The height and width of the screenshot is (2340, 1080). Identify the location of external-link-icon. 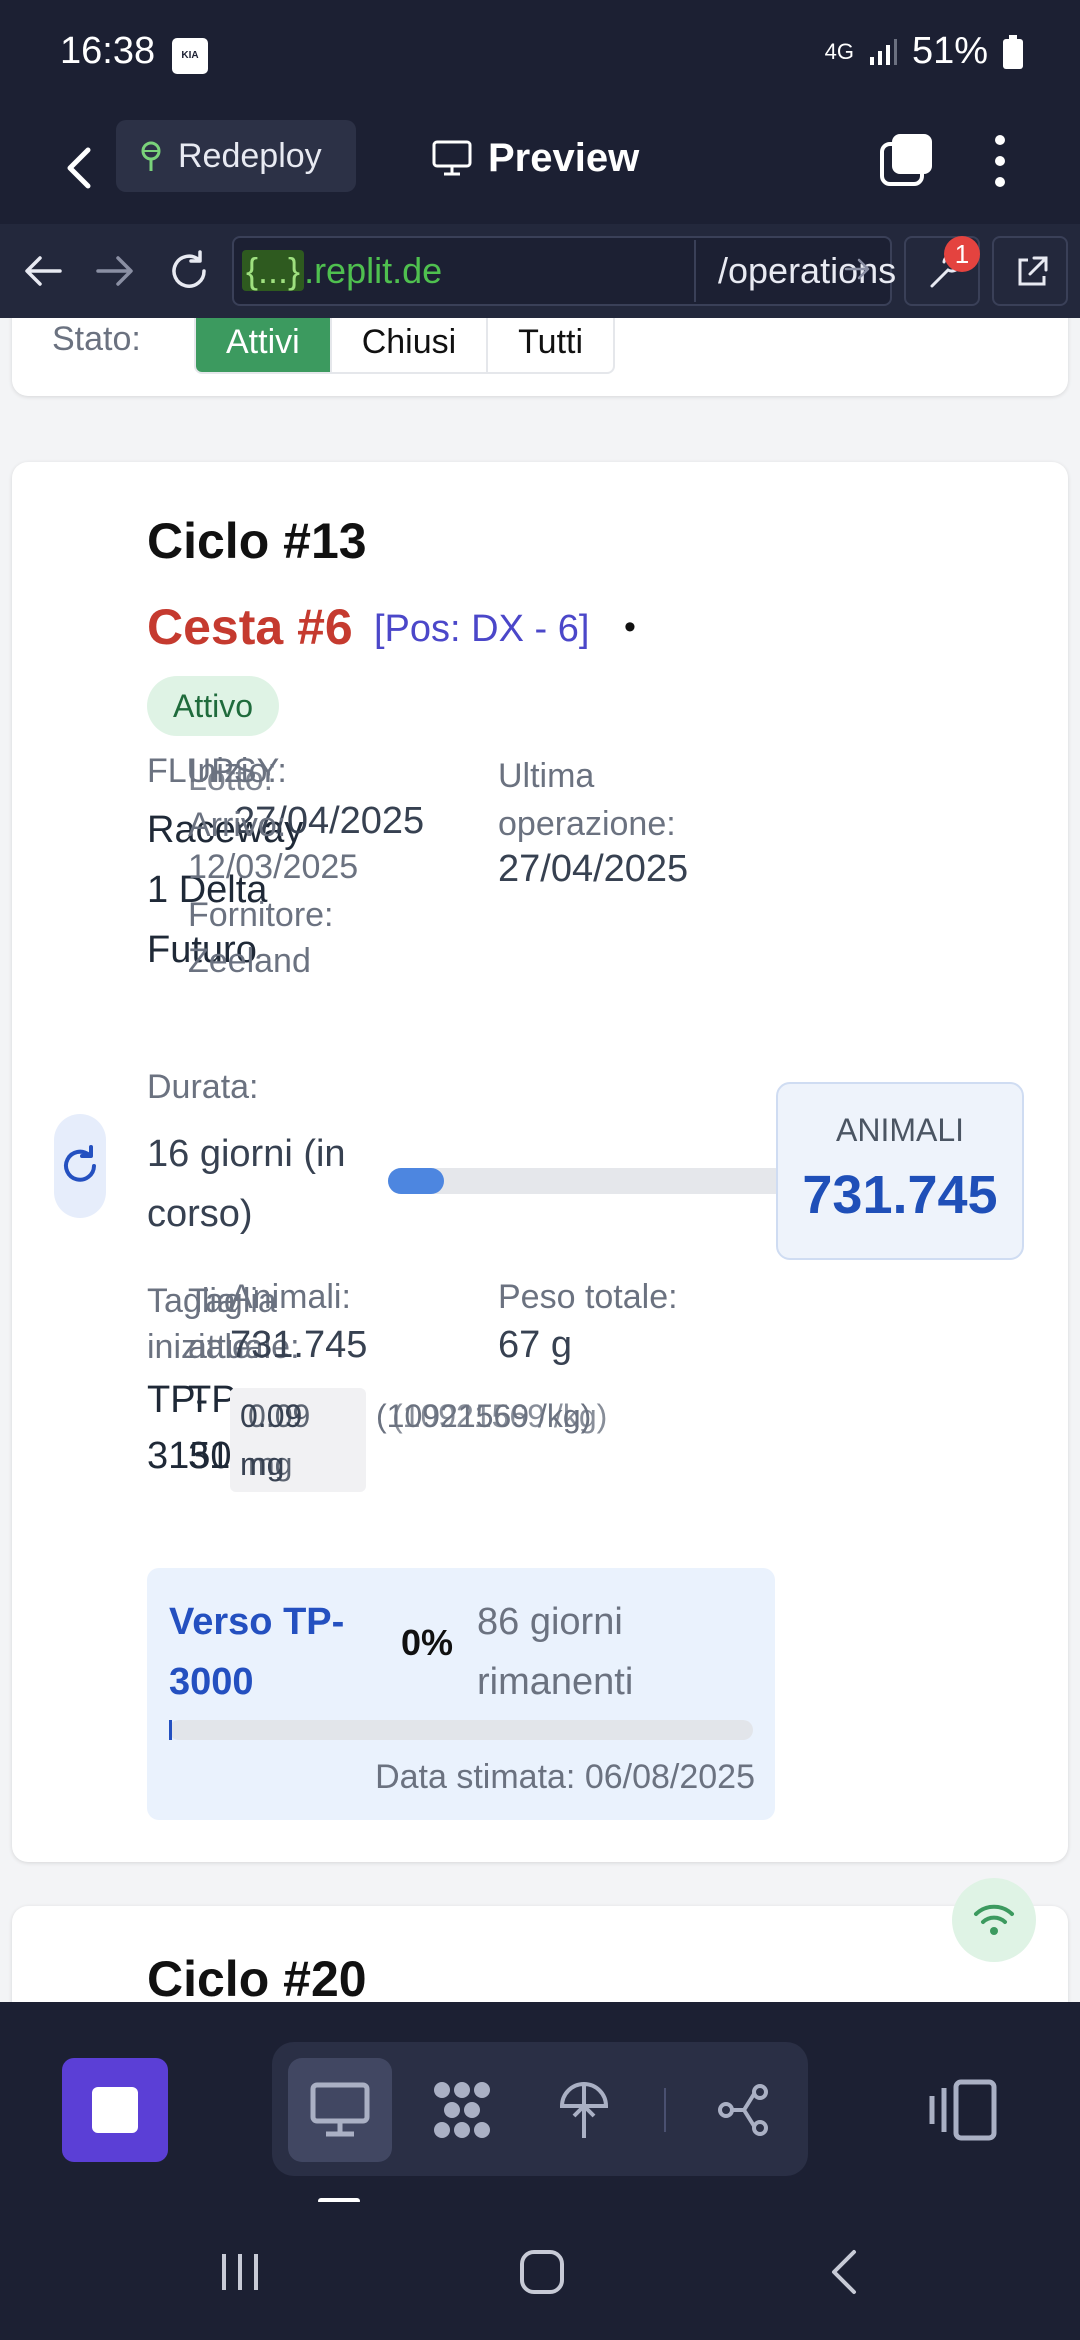
(1033, 271).